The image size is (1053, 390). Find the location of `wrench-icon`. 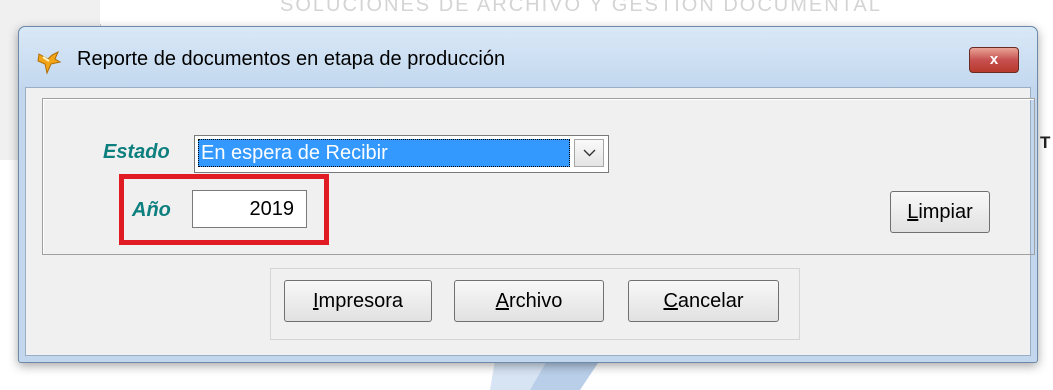

wrench-icon is located at coordinates (49, 62).